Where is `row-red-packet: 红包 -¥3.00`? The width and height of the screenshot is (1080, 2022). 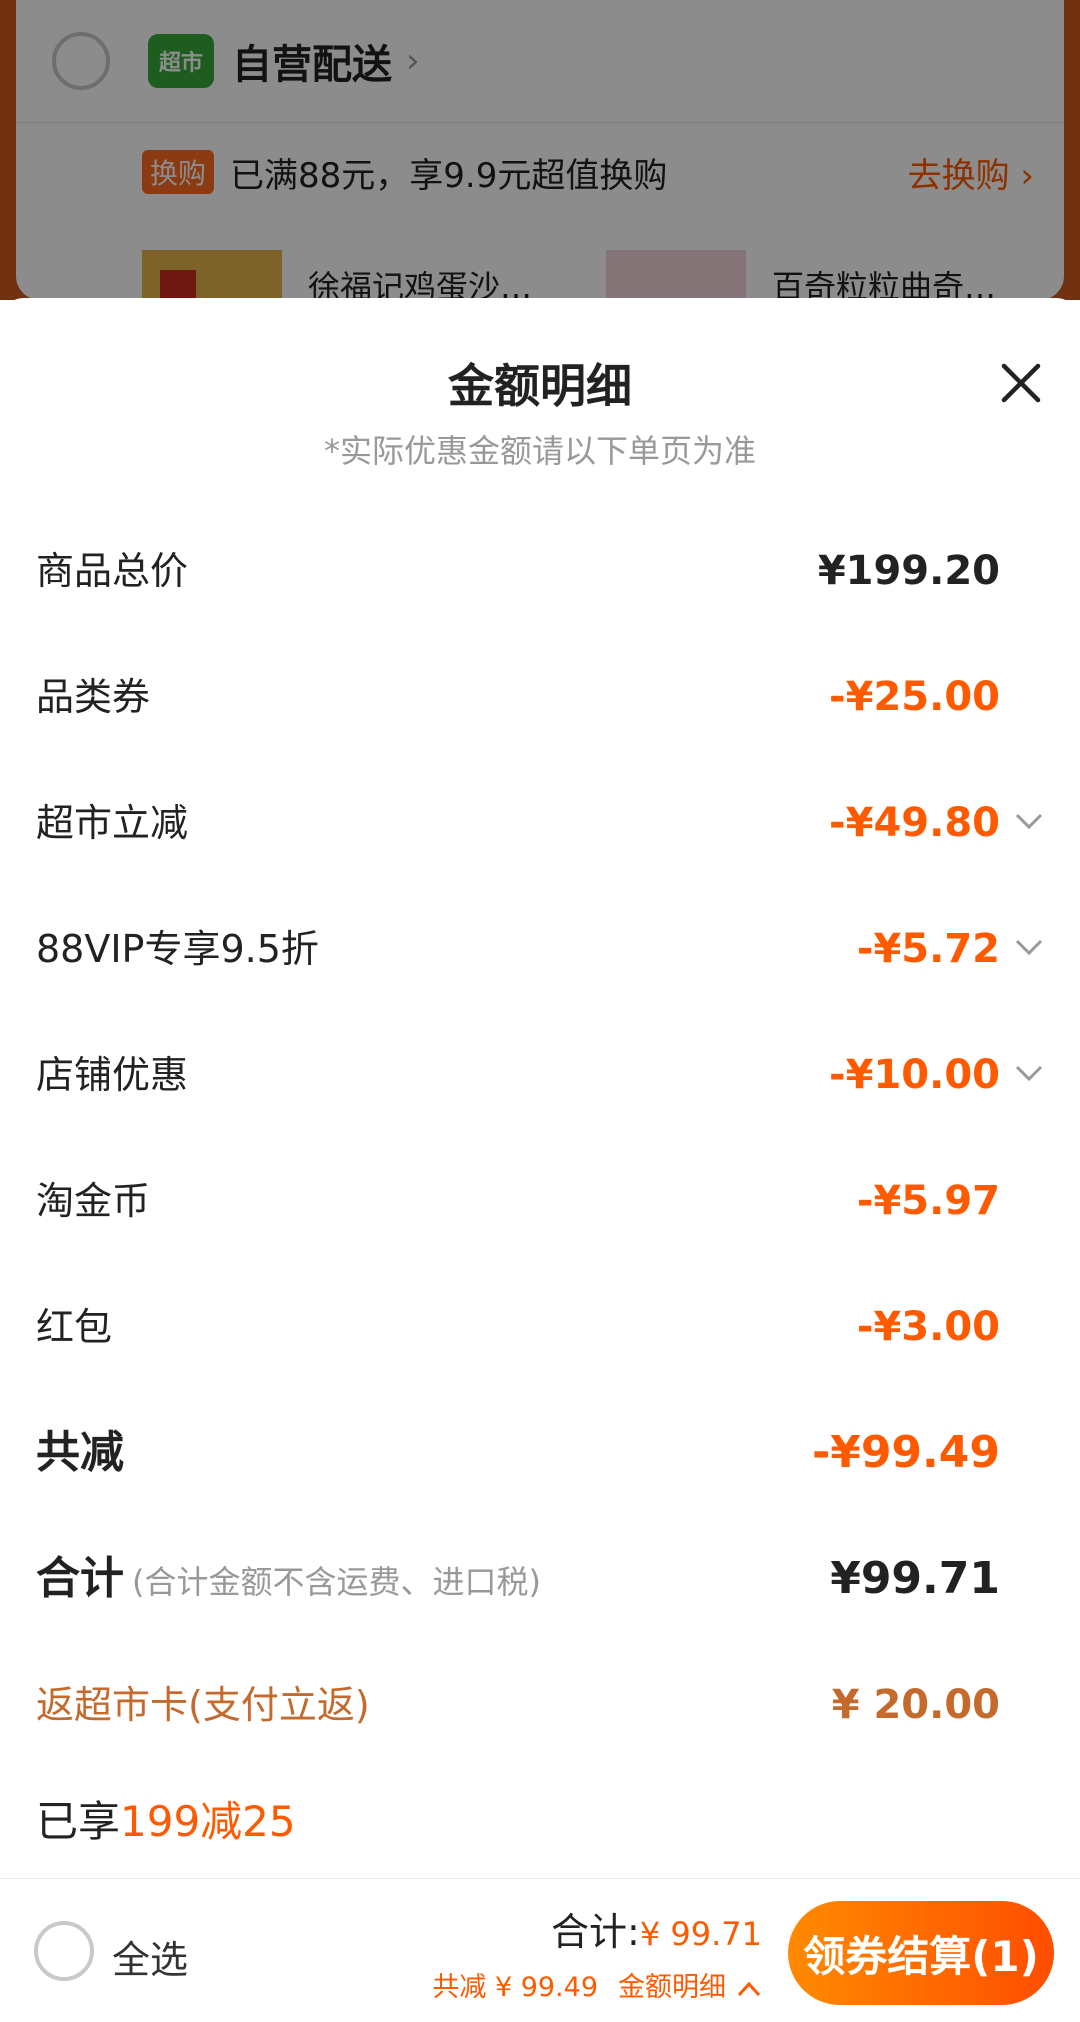 row-red-packet: 红包 -¥3.00 is located at coordinates (540, 1327).